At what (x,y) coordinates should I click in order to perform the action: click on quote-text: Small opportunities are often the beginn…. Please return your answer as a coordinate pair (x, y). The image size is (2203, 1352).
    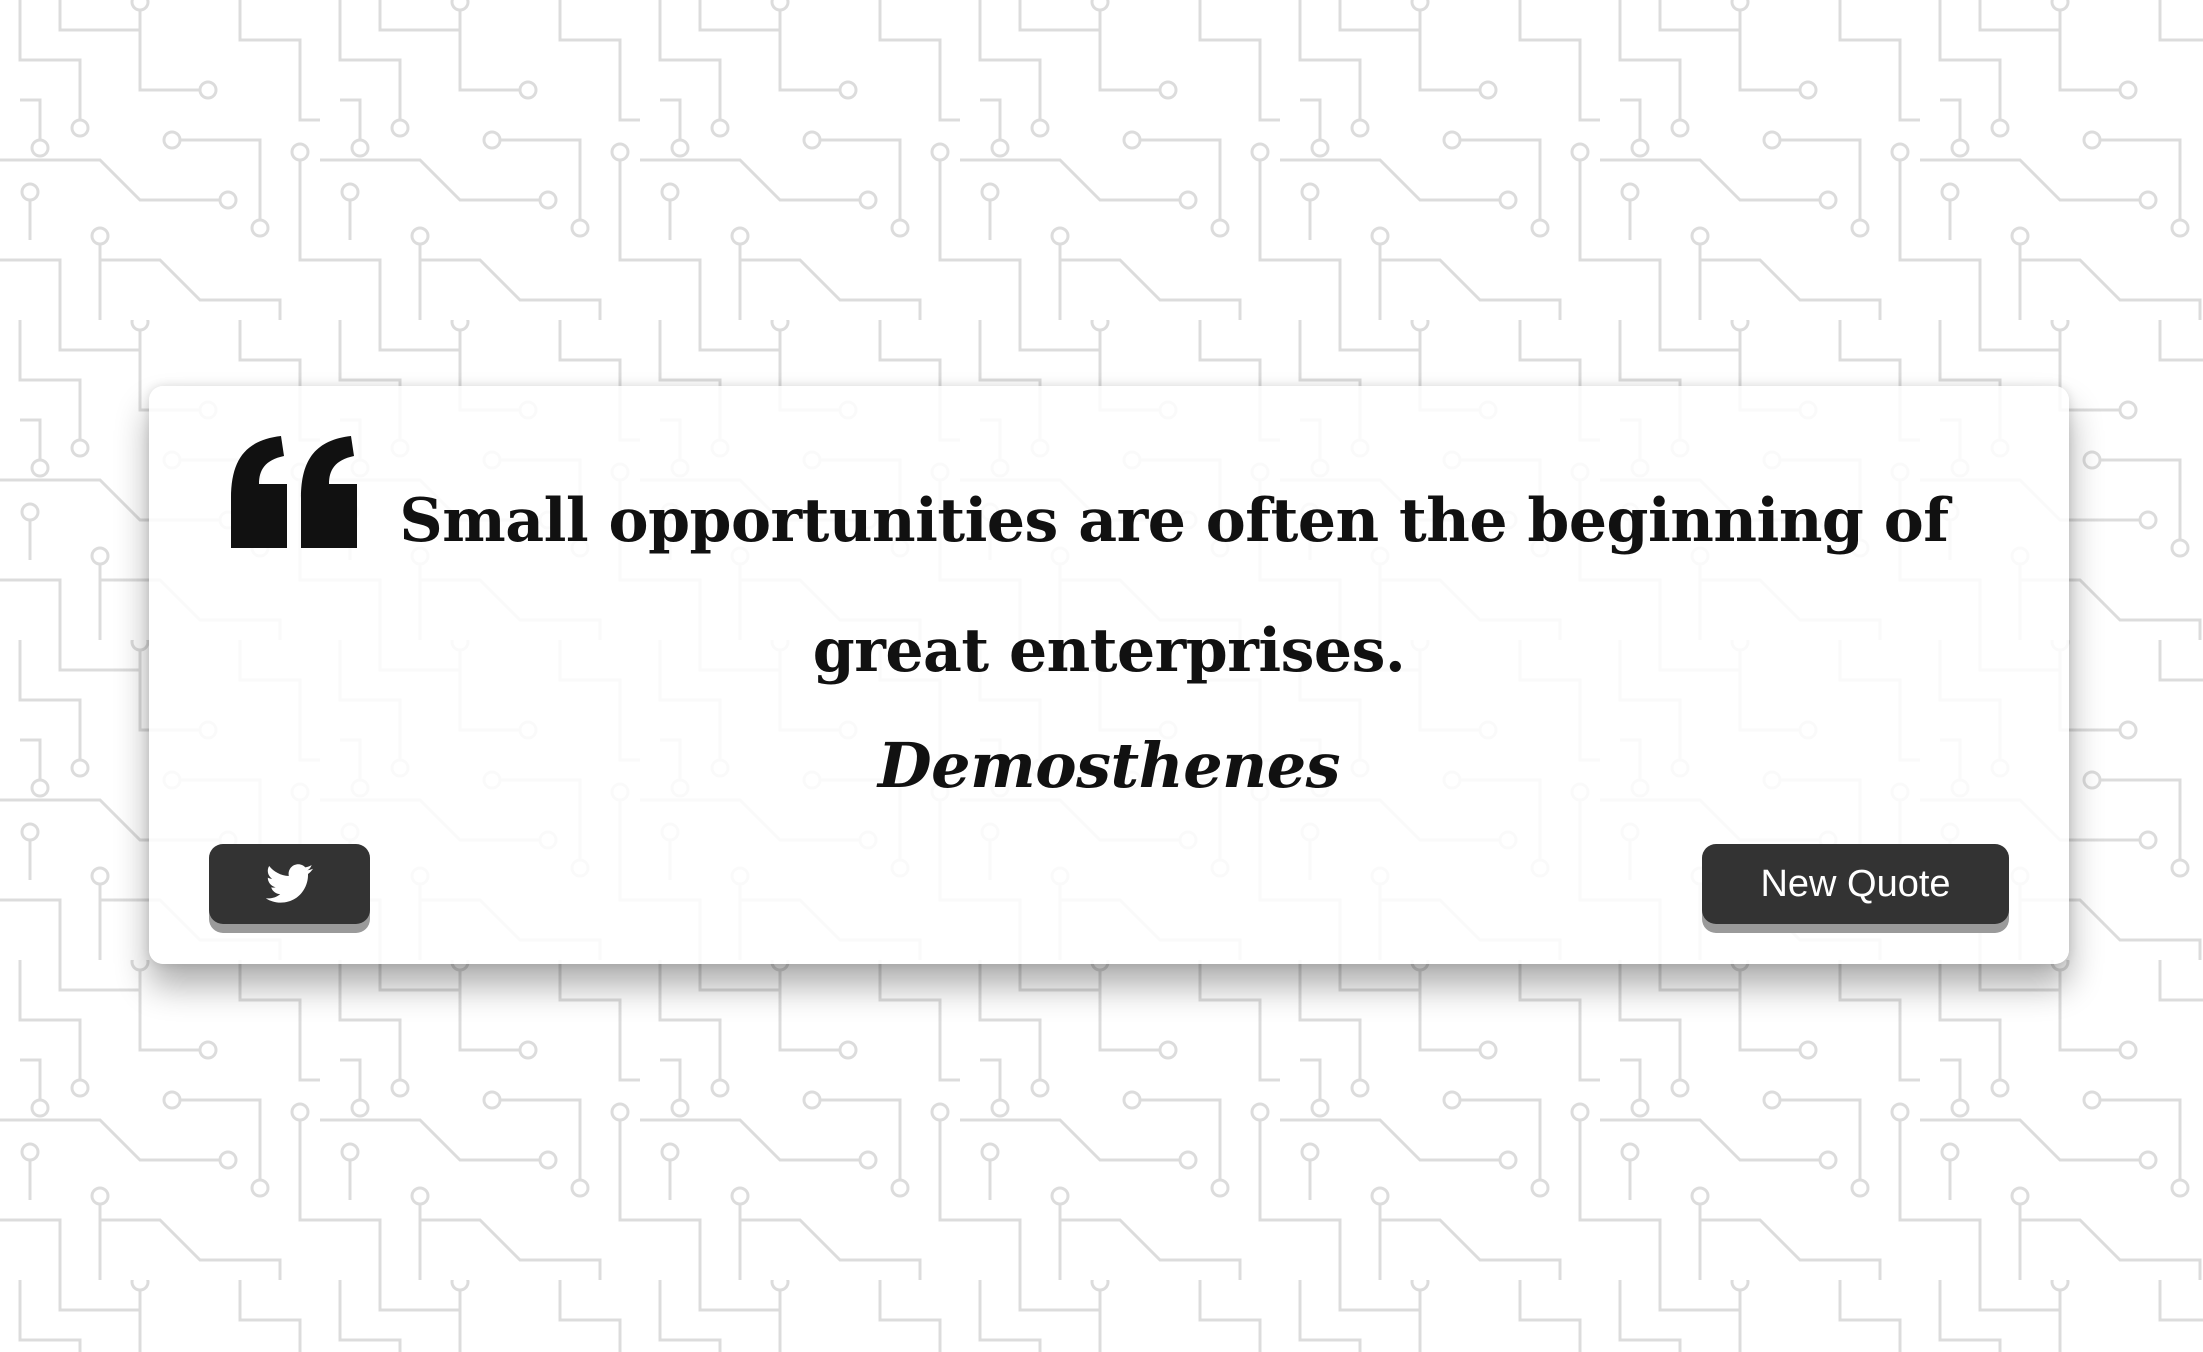
    Looking at the image, I should click on (1174, 586).